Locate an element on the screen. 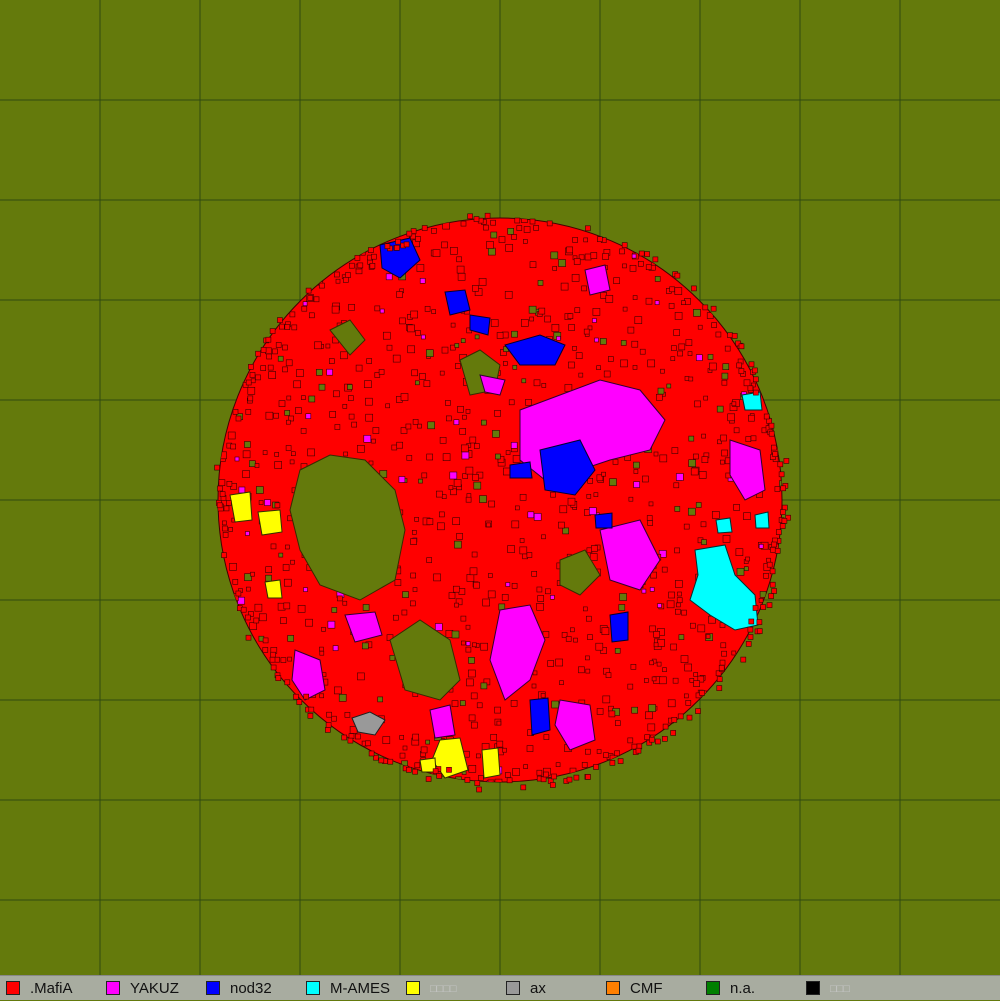  legend-item: □□□□ is located at coordinates (450, 988).